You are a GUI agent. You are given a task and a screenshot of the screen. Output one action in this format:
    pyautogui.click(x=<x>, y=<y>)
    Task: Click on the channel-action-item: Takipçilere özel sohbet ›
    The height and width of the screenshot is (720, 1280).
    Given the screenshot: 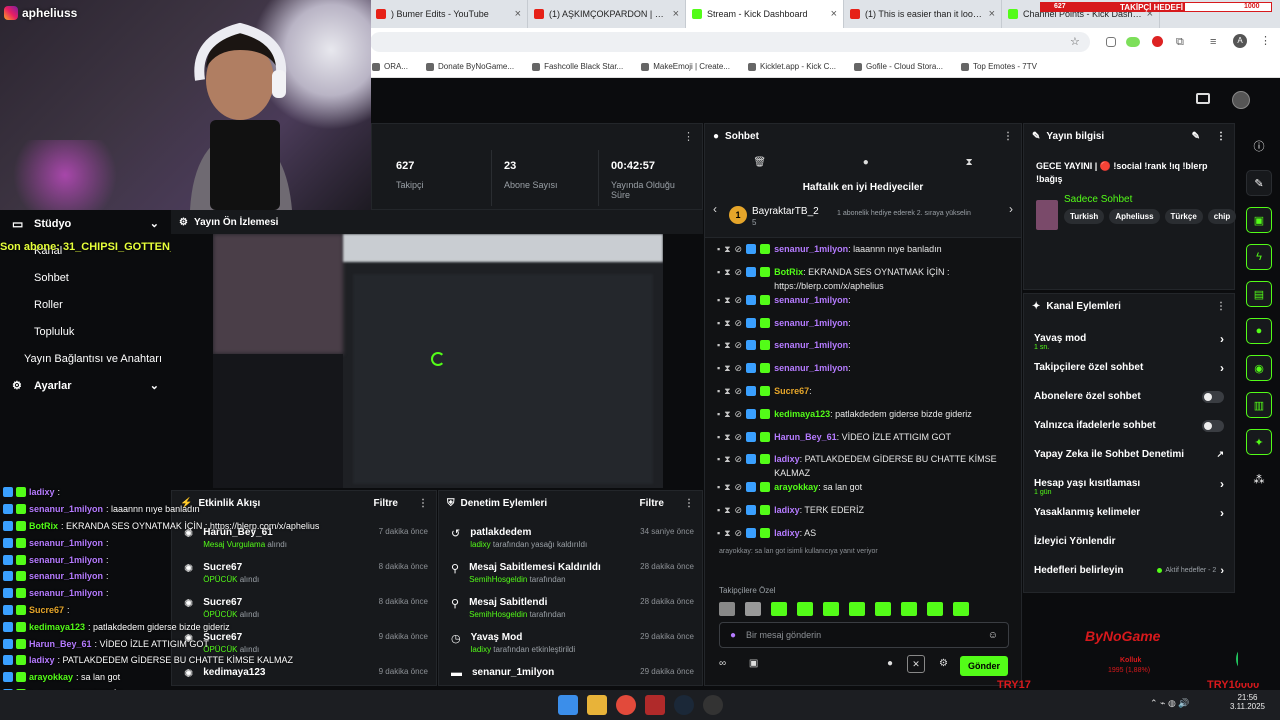 What is the action you would take?
    pyautogui.click(x=1129, y=367)
    